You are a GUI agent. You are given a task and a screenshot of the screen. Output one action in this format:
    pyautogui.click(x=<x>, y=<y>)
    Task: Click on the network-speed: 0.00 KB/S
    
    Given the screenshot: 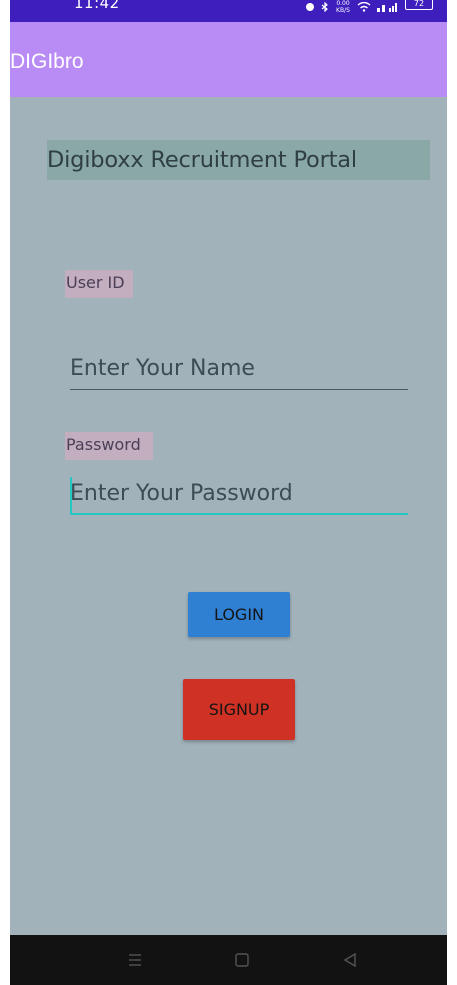 What is the action you would take?
    pyautogui.click(x=343, y=7)
    